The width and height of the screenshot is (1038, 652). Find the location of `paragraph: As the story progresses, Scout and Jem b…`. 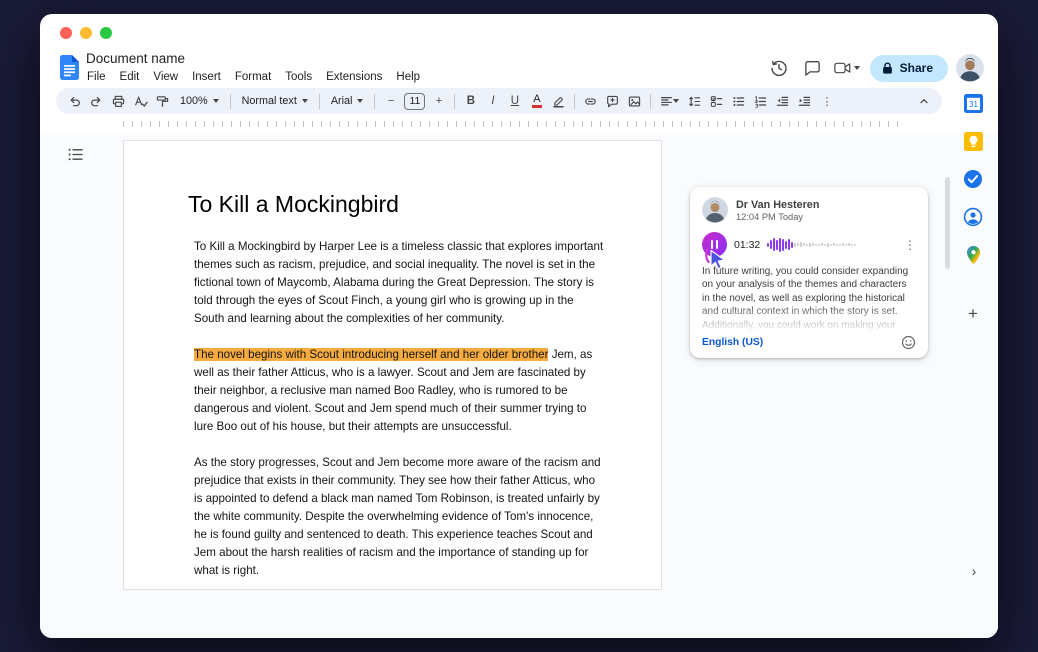

paragraph: As the story progresses, Scout and Jem b… is located at coordinates (397, 516).